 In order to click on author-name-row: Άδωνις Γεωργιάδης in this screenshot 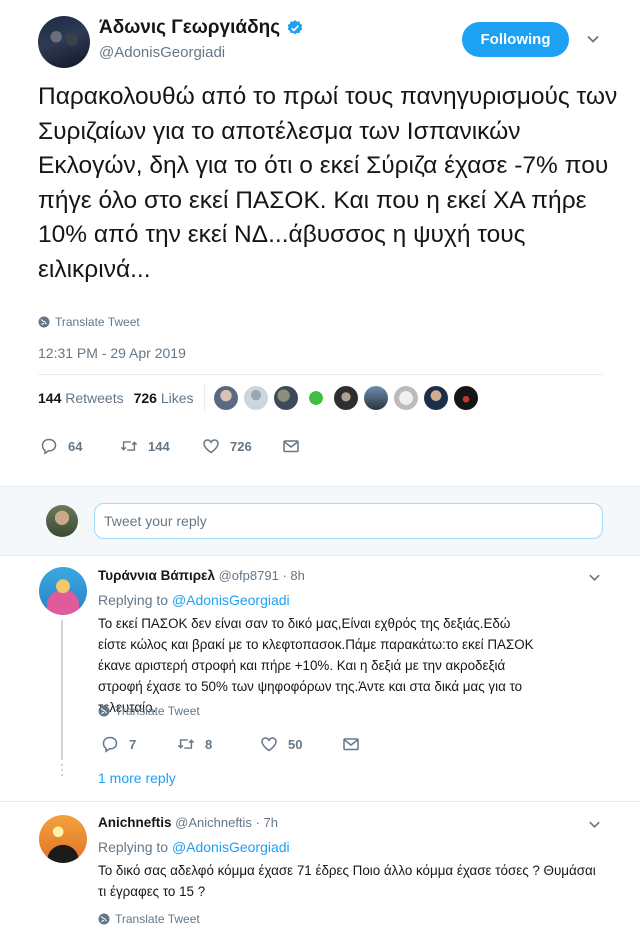, I will do `click(201, 28)`.